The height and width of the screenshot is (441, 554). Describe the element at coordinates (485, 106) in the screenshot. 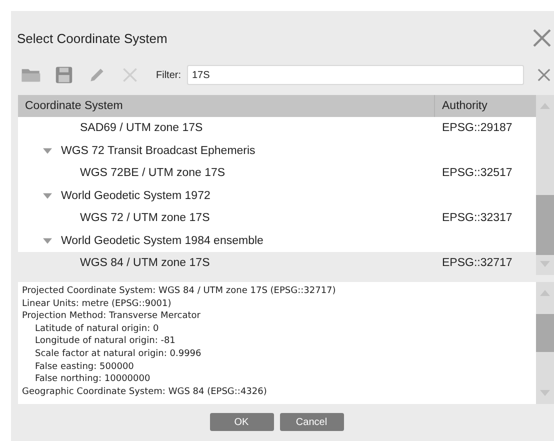

I see `column-header: Authority` at that location.